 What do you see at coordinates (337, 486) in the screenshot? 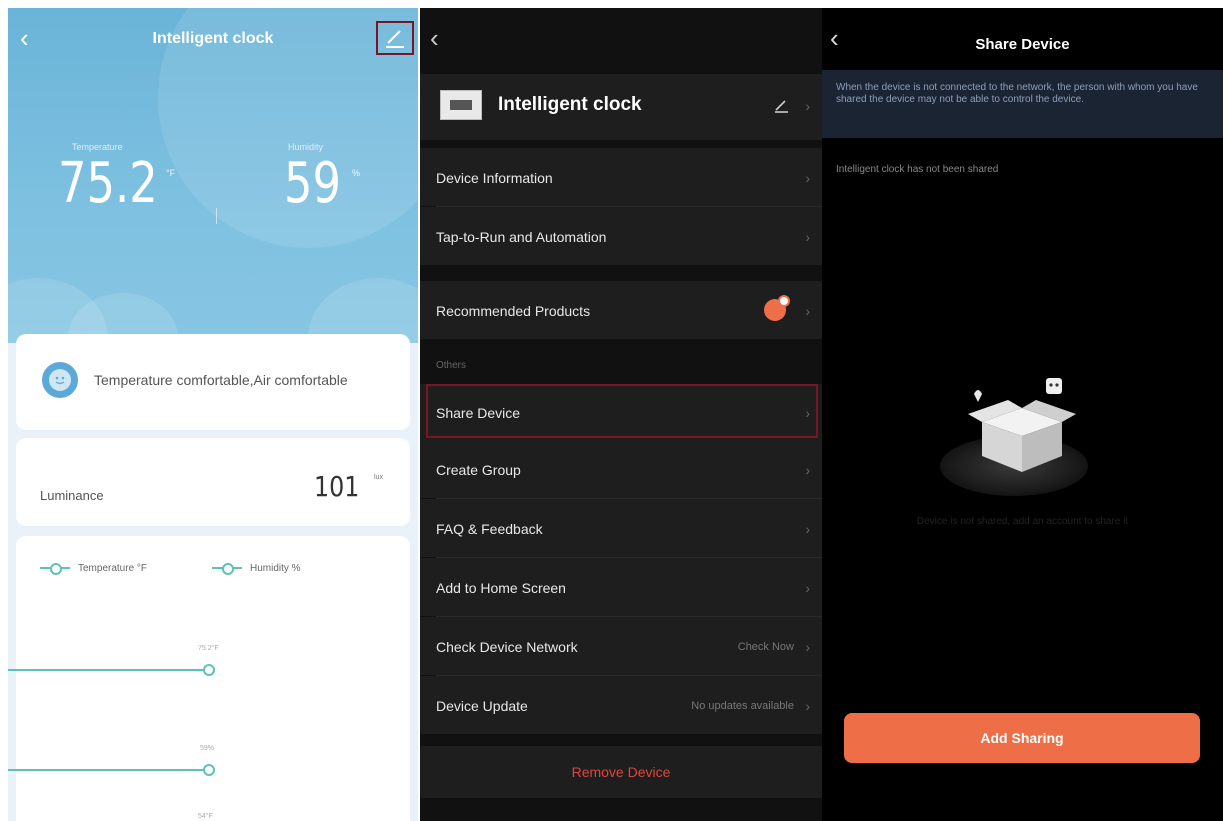
I see `luminance-value: 101` at bounding box center [337, 486].